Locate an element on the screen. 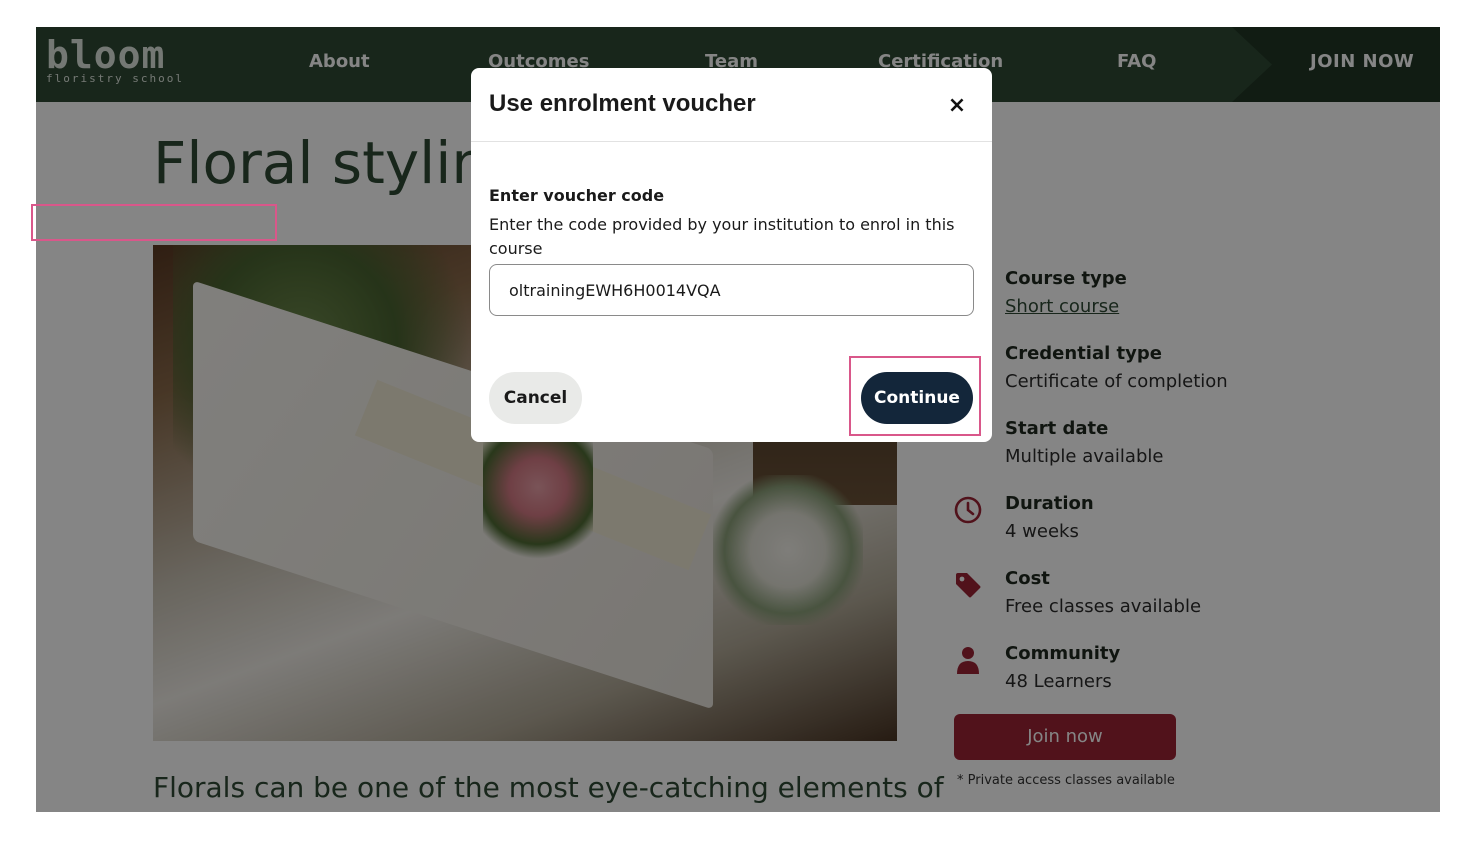  voucher-code-input is located at coordinates (731, 290).